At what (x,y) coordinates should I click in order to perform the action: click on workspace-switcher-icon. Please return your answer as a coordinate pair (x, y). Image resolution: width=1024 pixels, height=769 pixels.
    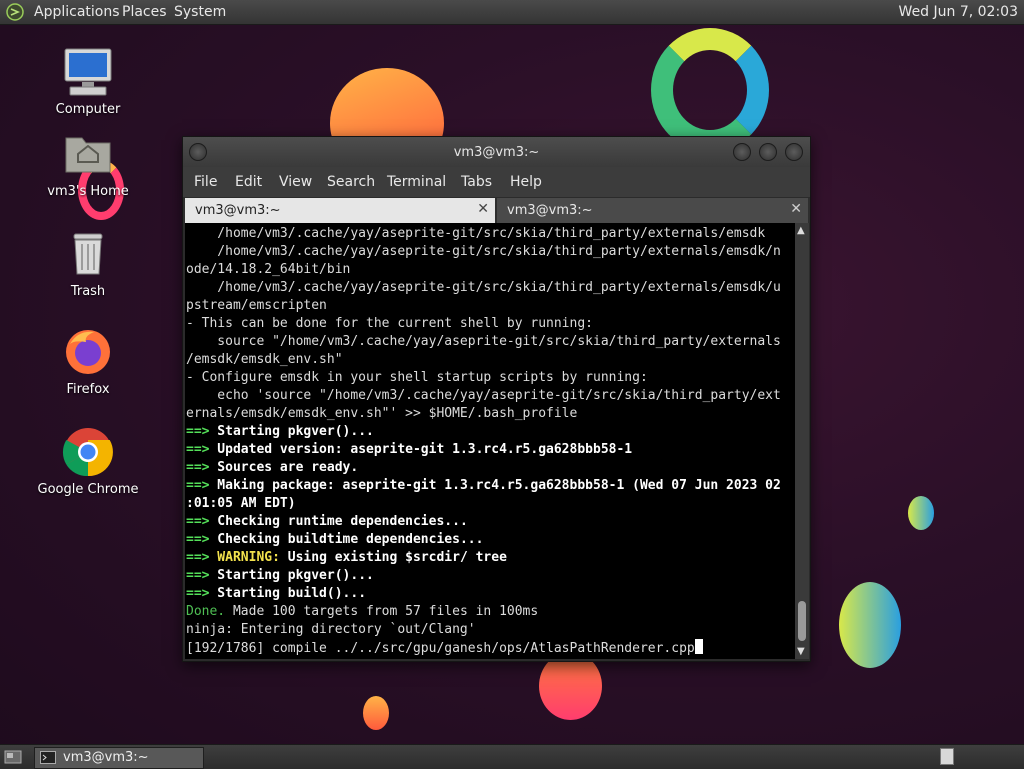
    Looking at the image, I should click on (947, 756).